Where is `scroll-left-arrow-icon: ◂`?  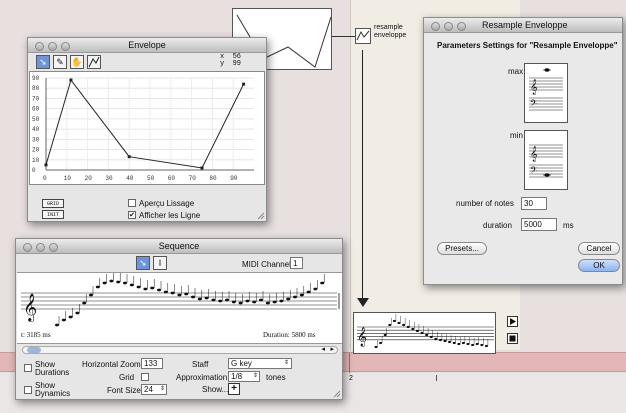 scroll-left-arrow-icon: ◂ is located at coordinates (323, 349).